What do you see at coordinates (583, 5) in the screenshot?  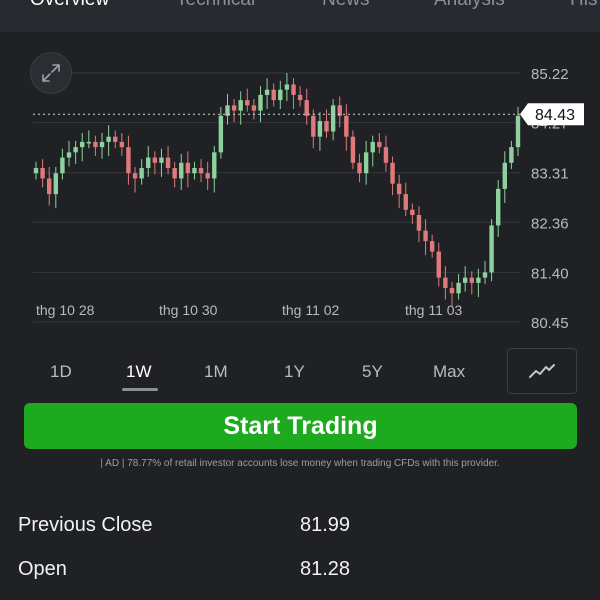 I see `tab-history: His` at bounding box center [583, 5].